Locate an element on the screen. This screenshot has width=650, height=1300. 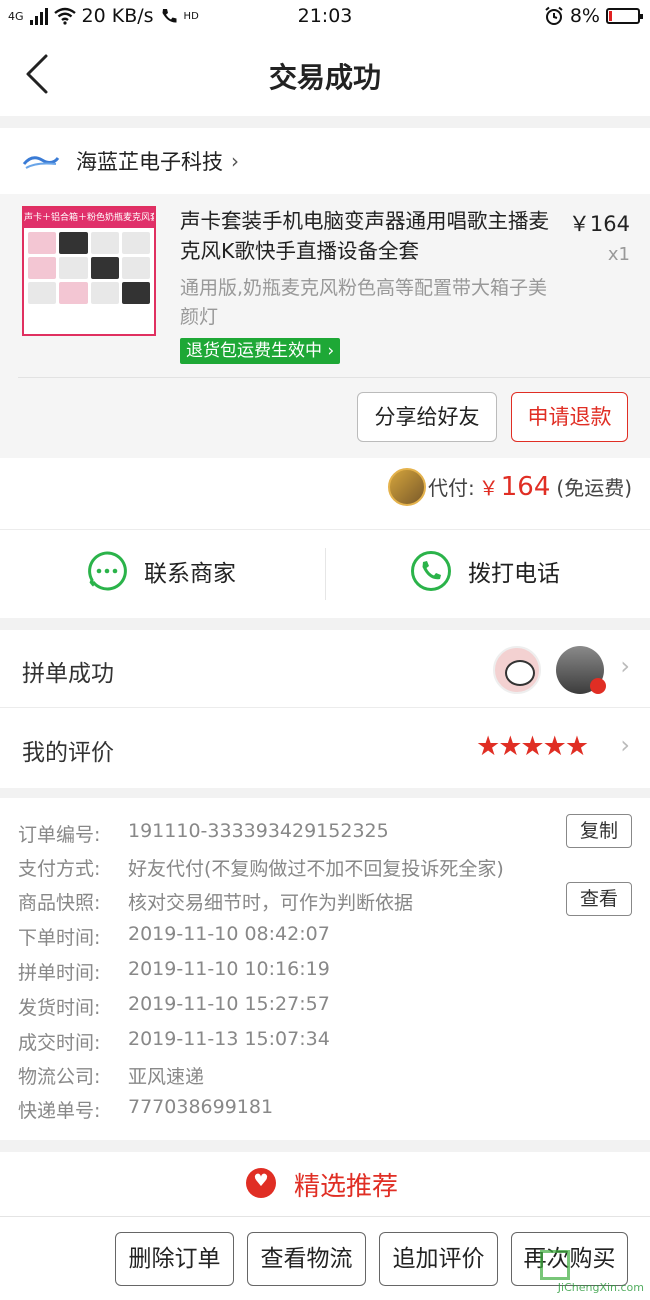
call-label: 拨打电话 is located at coordinates (514, 574).